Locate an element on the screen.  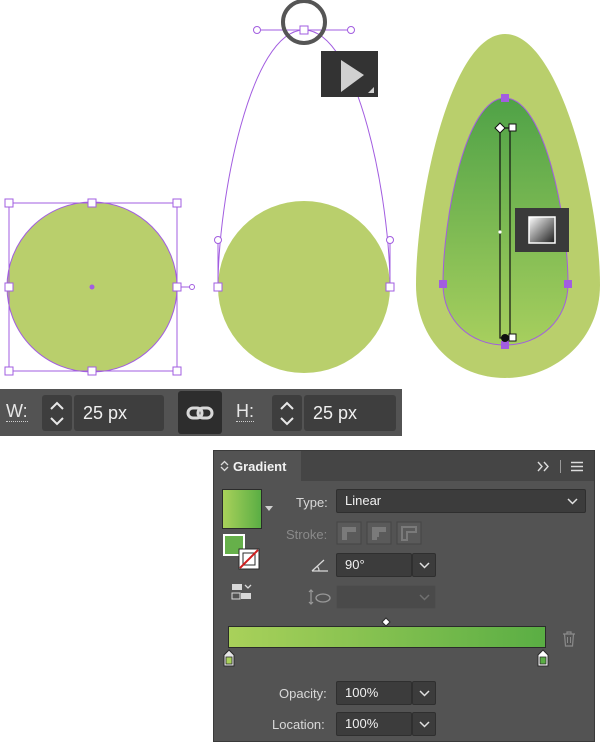
collapse-toggle-icon is located at coordinates (224, 466).